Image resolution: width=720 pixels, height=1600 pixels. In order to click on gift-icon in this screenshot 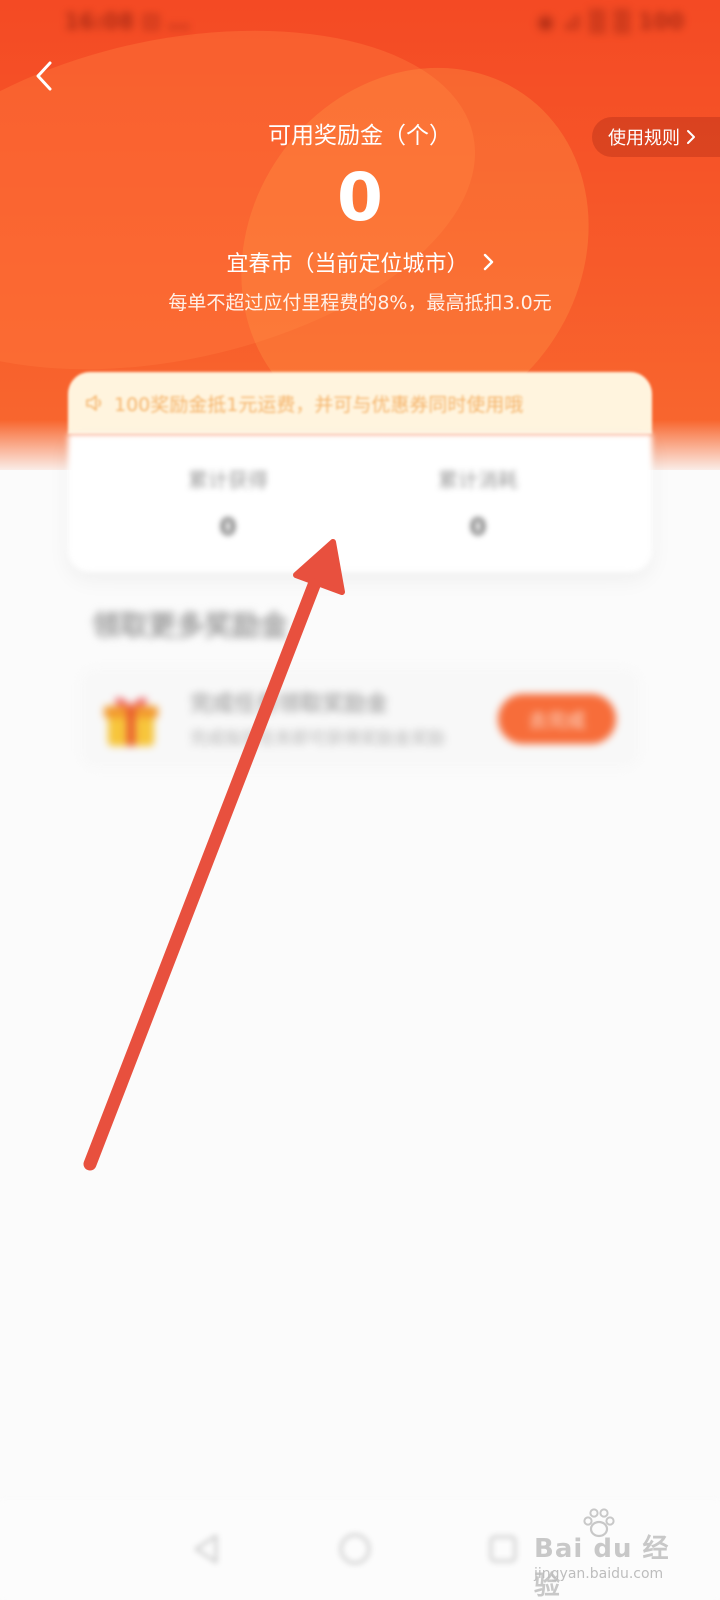, I will do `click(131, 721)`.